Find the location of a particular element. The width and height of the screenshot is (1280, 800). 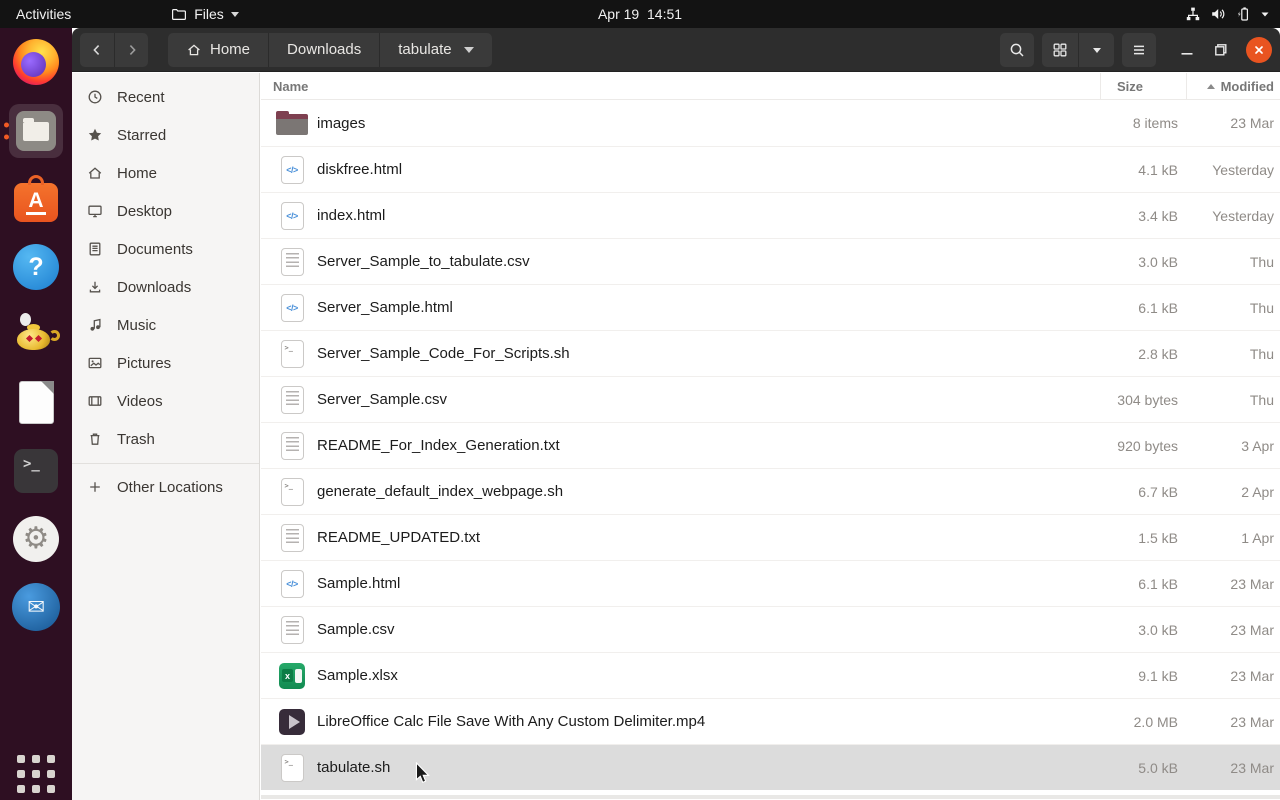

clock: Apr 19 14:51 is located at coordinates (640, 14).